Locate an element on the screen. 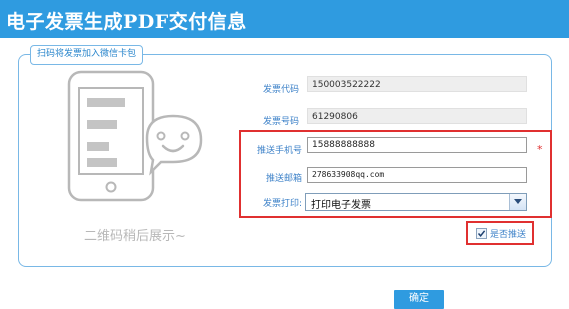  title-bar: 电子发票生成PDF交付信息 is located at coordinates (284, 19).